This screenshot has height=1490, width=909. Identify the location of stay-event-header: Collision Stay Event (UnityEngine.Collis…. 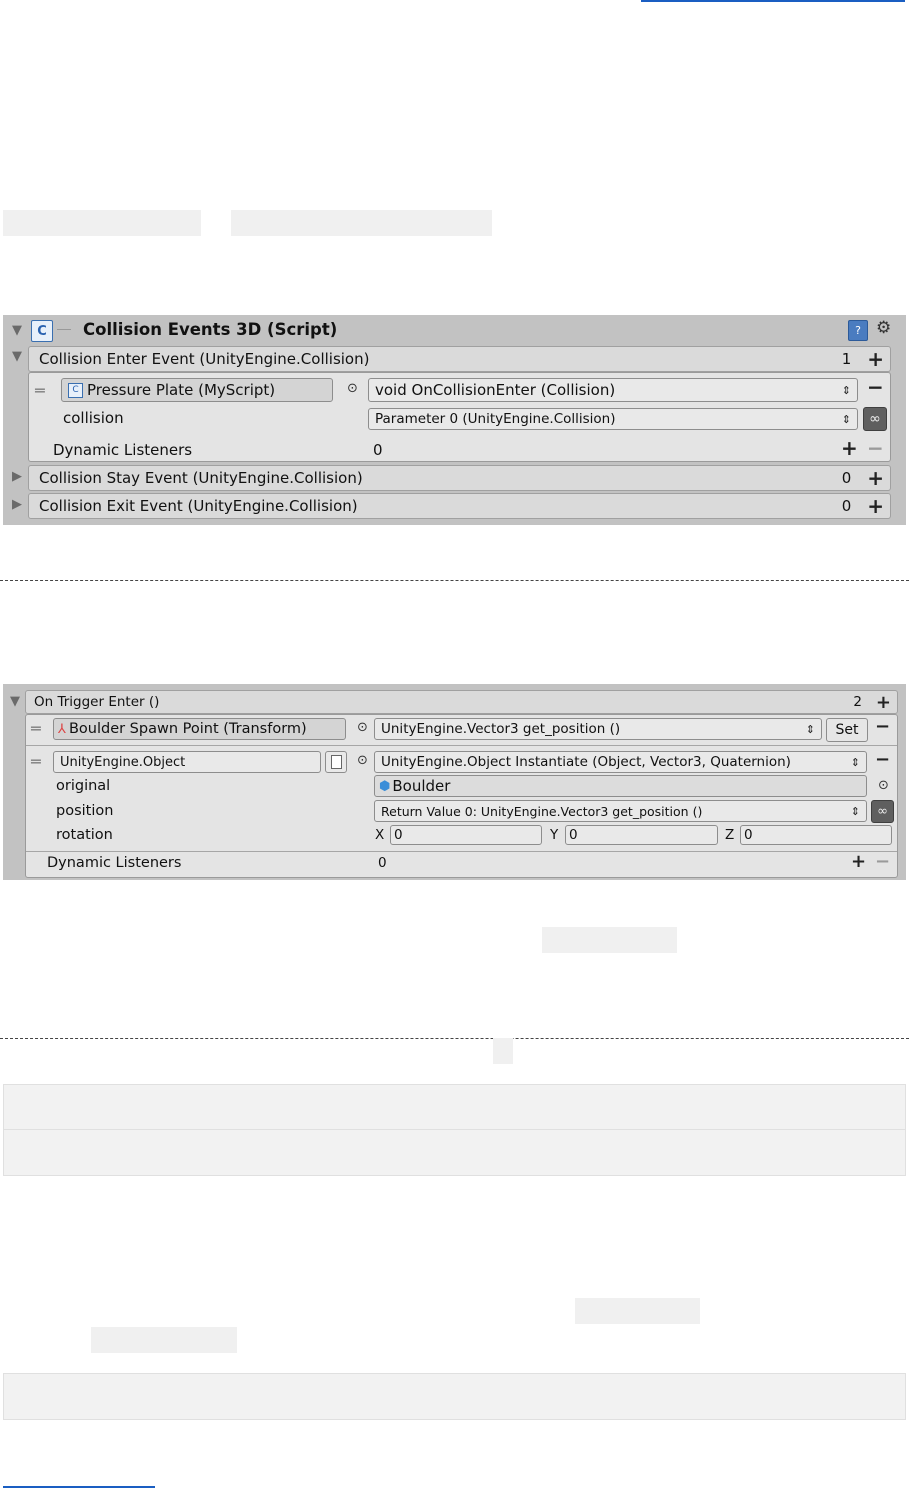
(459, 478).